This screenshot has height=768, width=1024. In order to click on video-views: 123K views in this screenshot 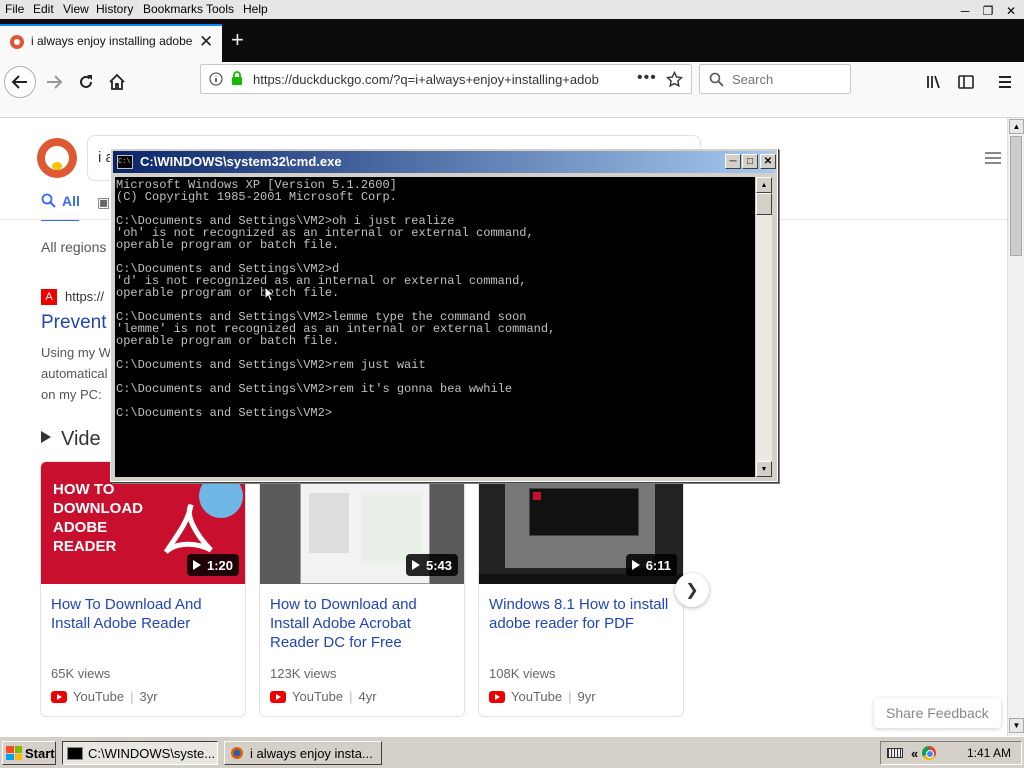, I will do `click(303, 673)`.